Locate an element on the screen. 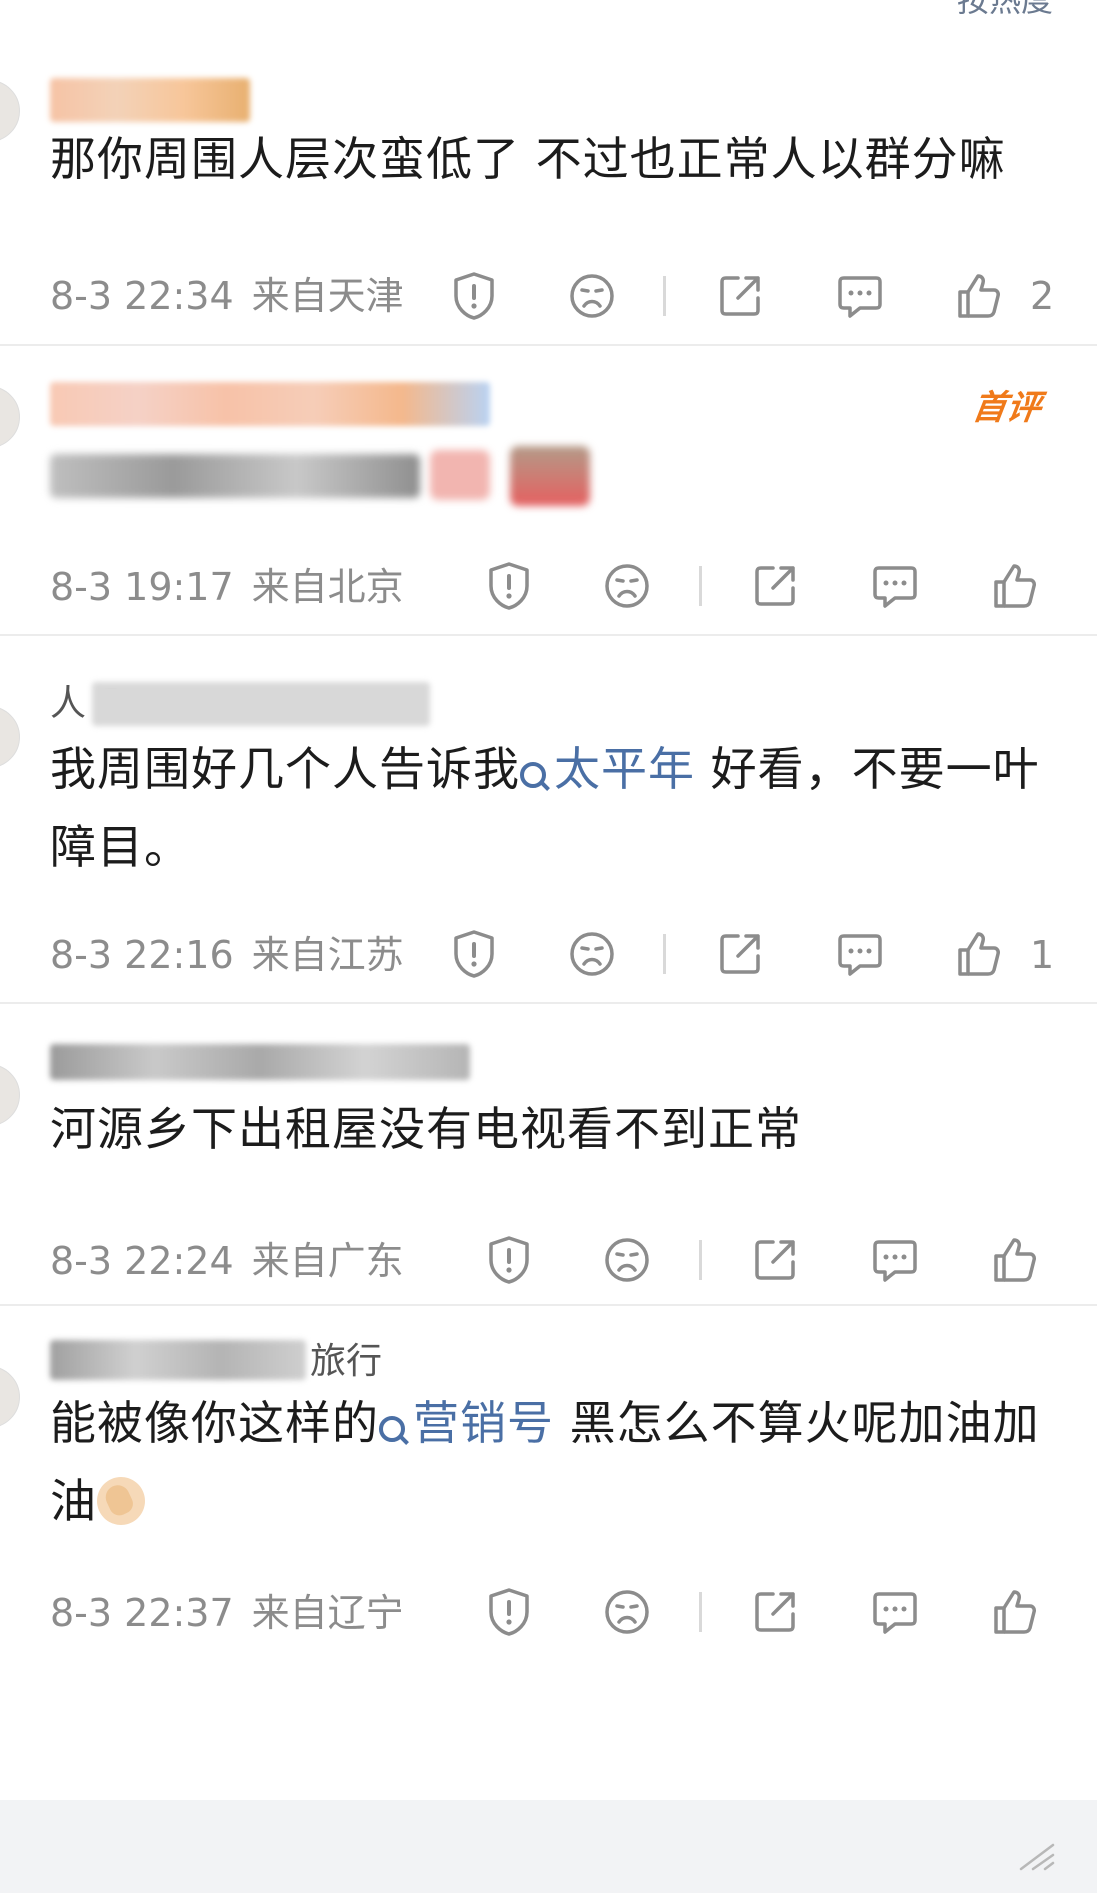 The image size is (1097, 1893). comment-location: 来自天津 is located at coordinates (327, 296).